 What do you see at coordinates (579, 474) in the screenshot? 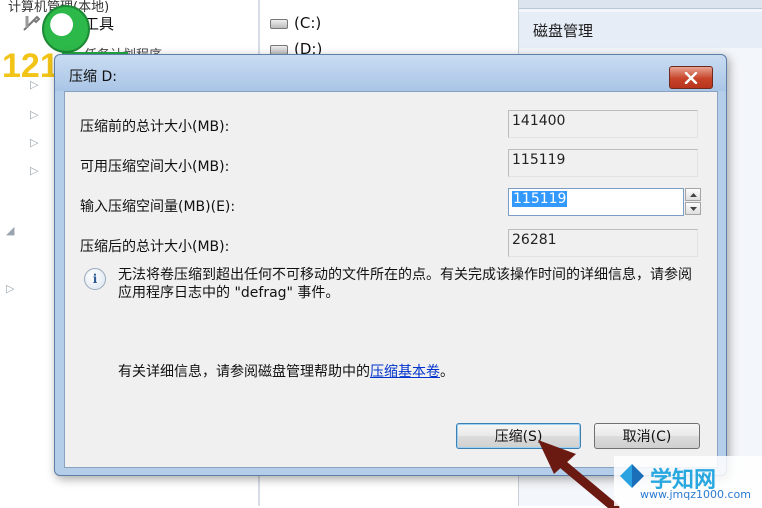
I see `annotation-arrow-icon` at bounding box center [579, 474].